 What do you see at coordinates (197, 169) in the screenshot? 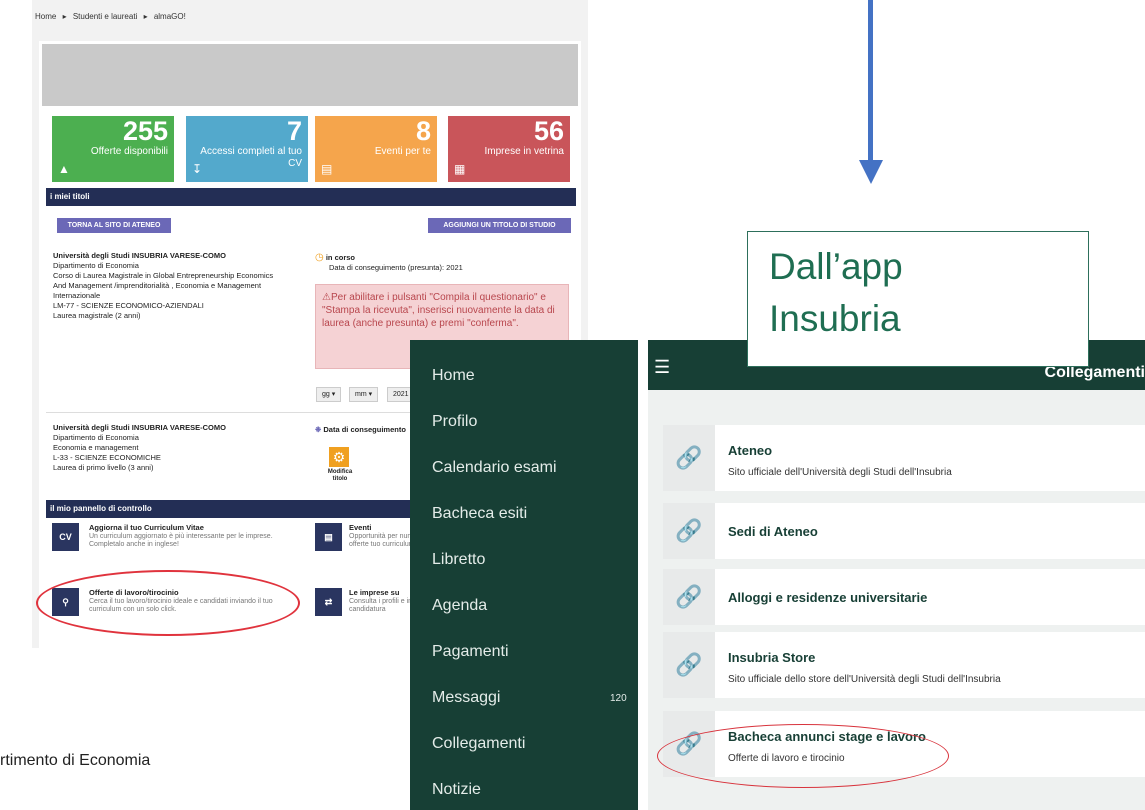
I see `download-icon: ↧` at bounding box center [197, 169].